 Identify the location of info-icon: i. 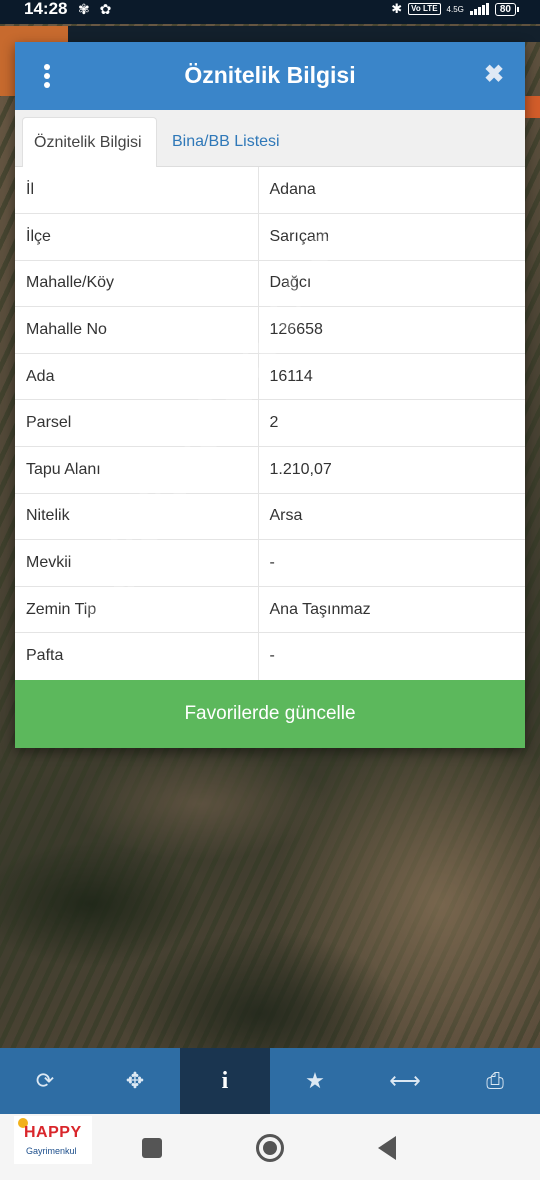
(225, 1080).